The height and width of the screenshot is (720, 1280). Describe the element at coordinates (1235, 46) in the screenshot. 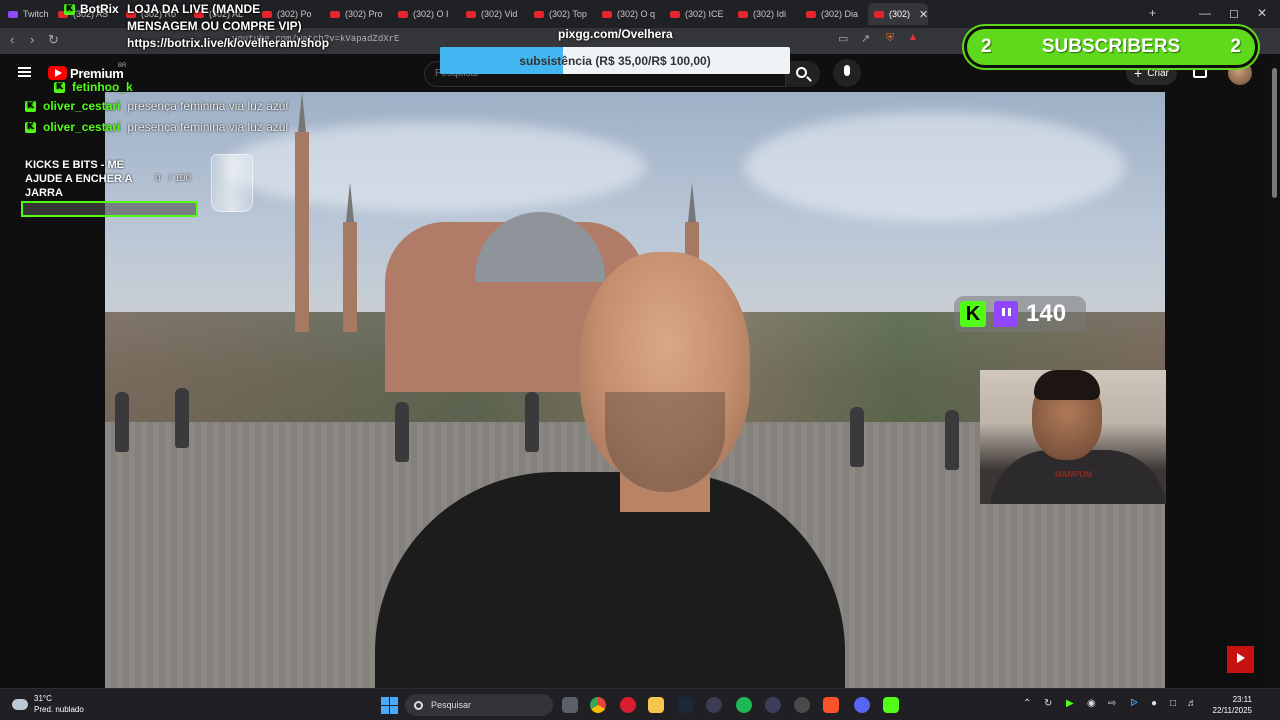

I see `subs-count-right: 2` at that location.